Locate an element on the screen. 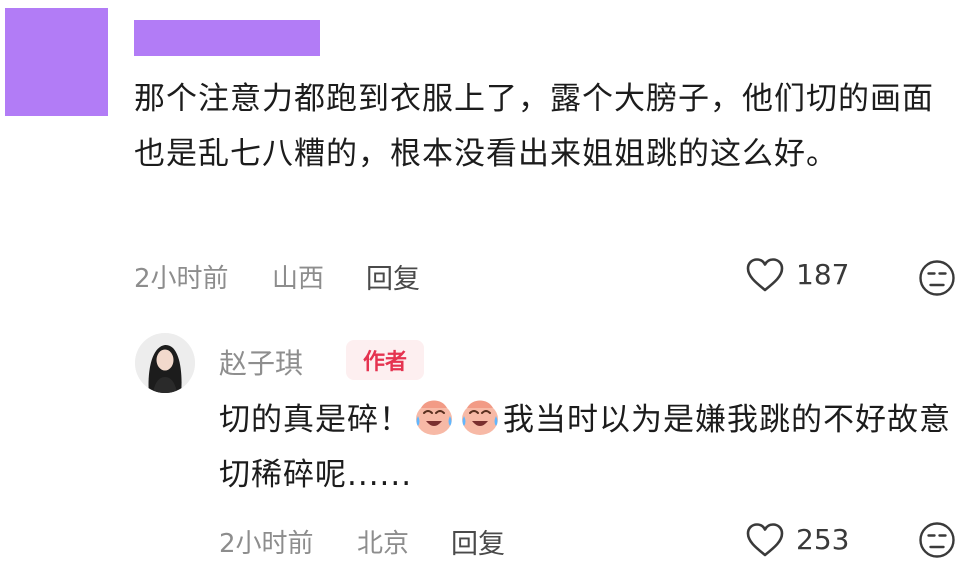 Image resolution: width=960 pixels, height=588 pixels. comment-like-count: 187 is located at coordinates (823, 274).